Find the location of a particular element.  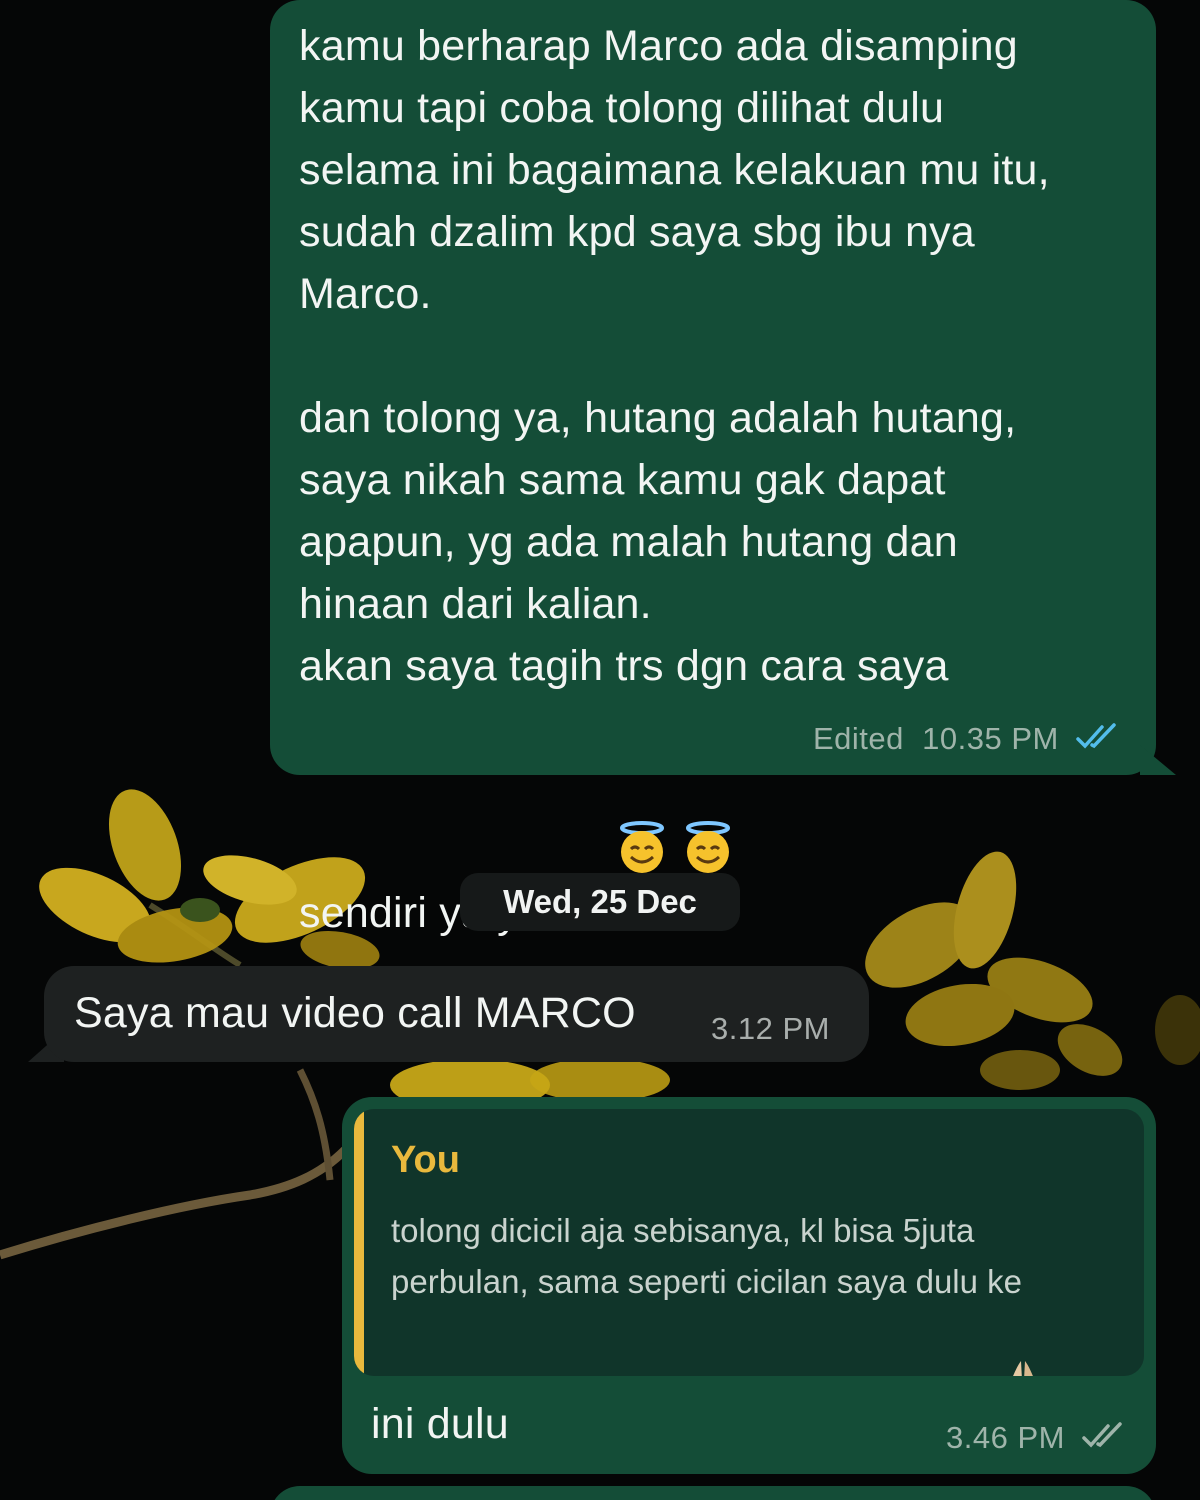

message-text: ini dulu is located at coordinates (440, 1424).